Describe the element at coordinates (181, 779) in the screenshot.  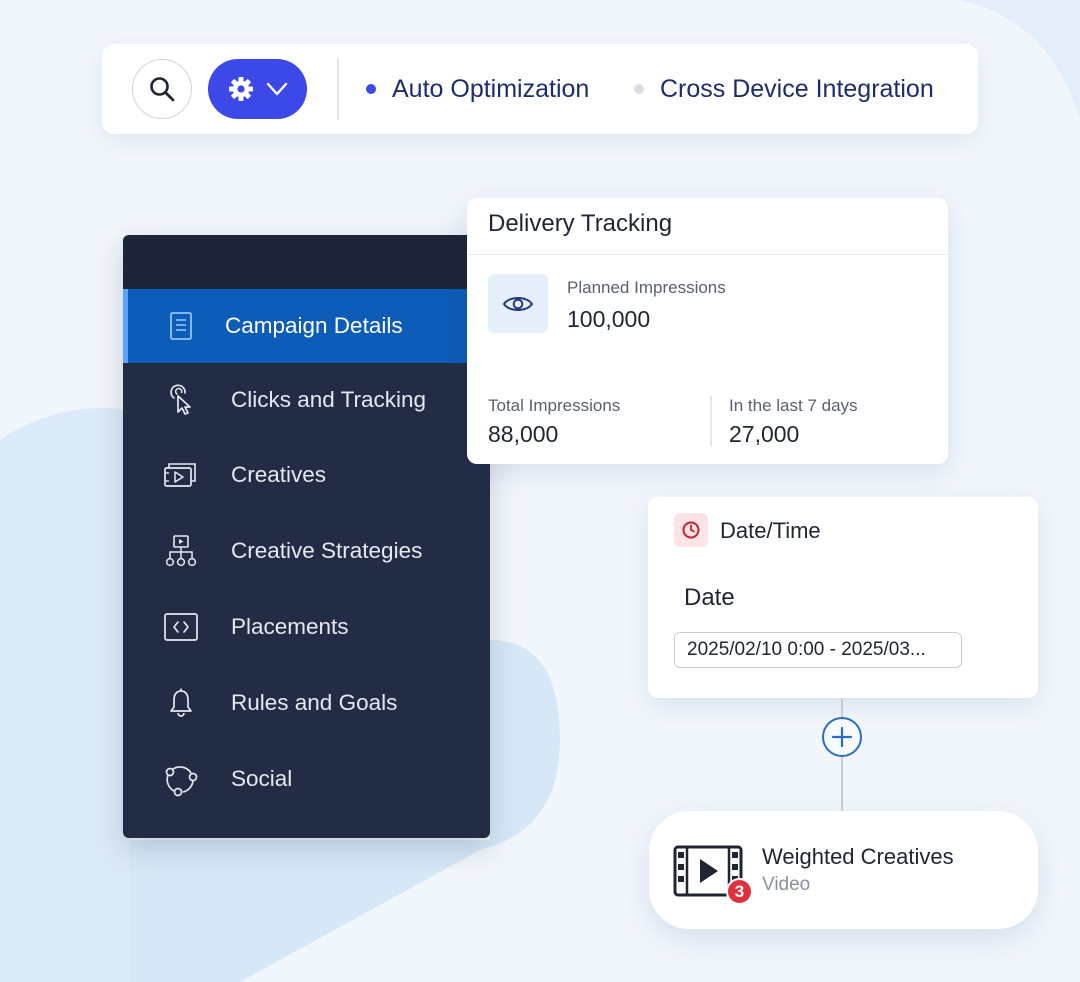
I see `social-network-icon` at that location.